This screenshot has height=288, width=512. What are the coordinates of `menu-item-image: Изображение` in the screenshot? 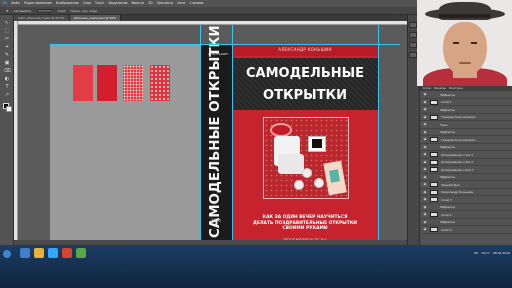 It's located at (67, 3).